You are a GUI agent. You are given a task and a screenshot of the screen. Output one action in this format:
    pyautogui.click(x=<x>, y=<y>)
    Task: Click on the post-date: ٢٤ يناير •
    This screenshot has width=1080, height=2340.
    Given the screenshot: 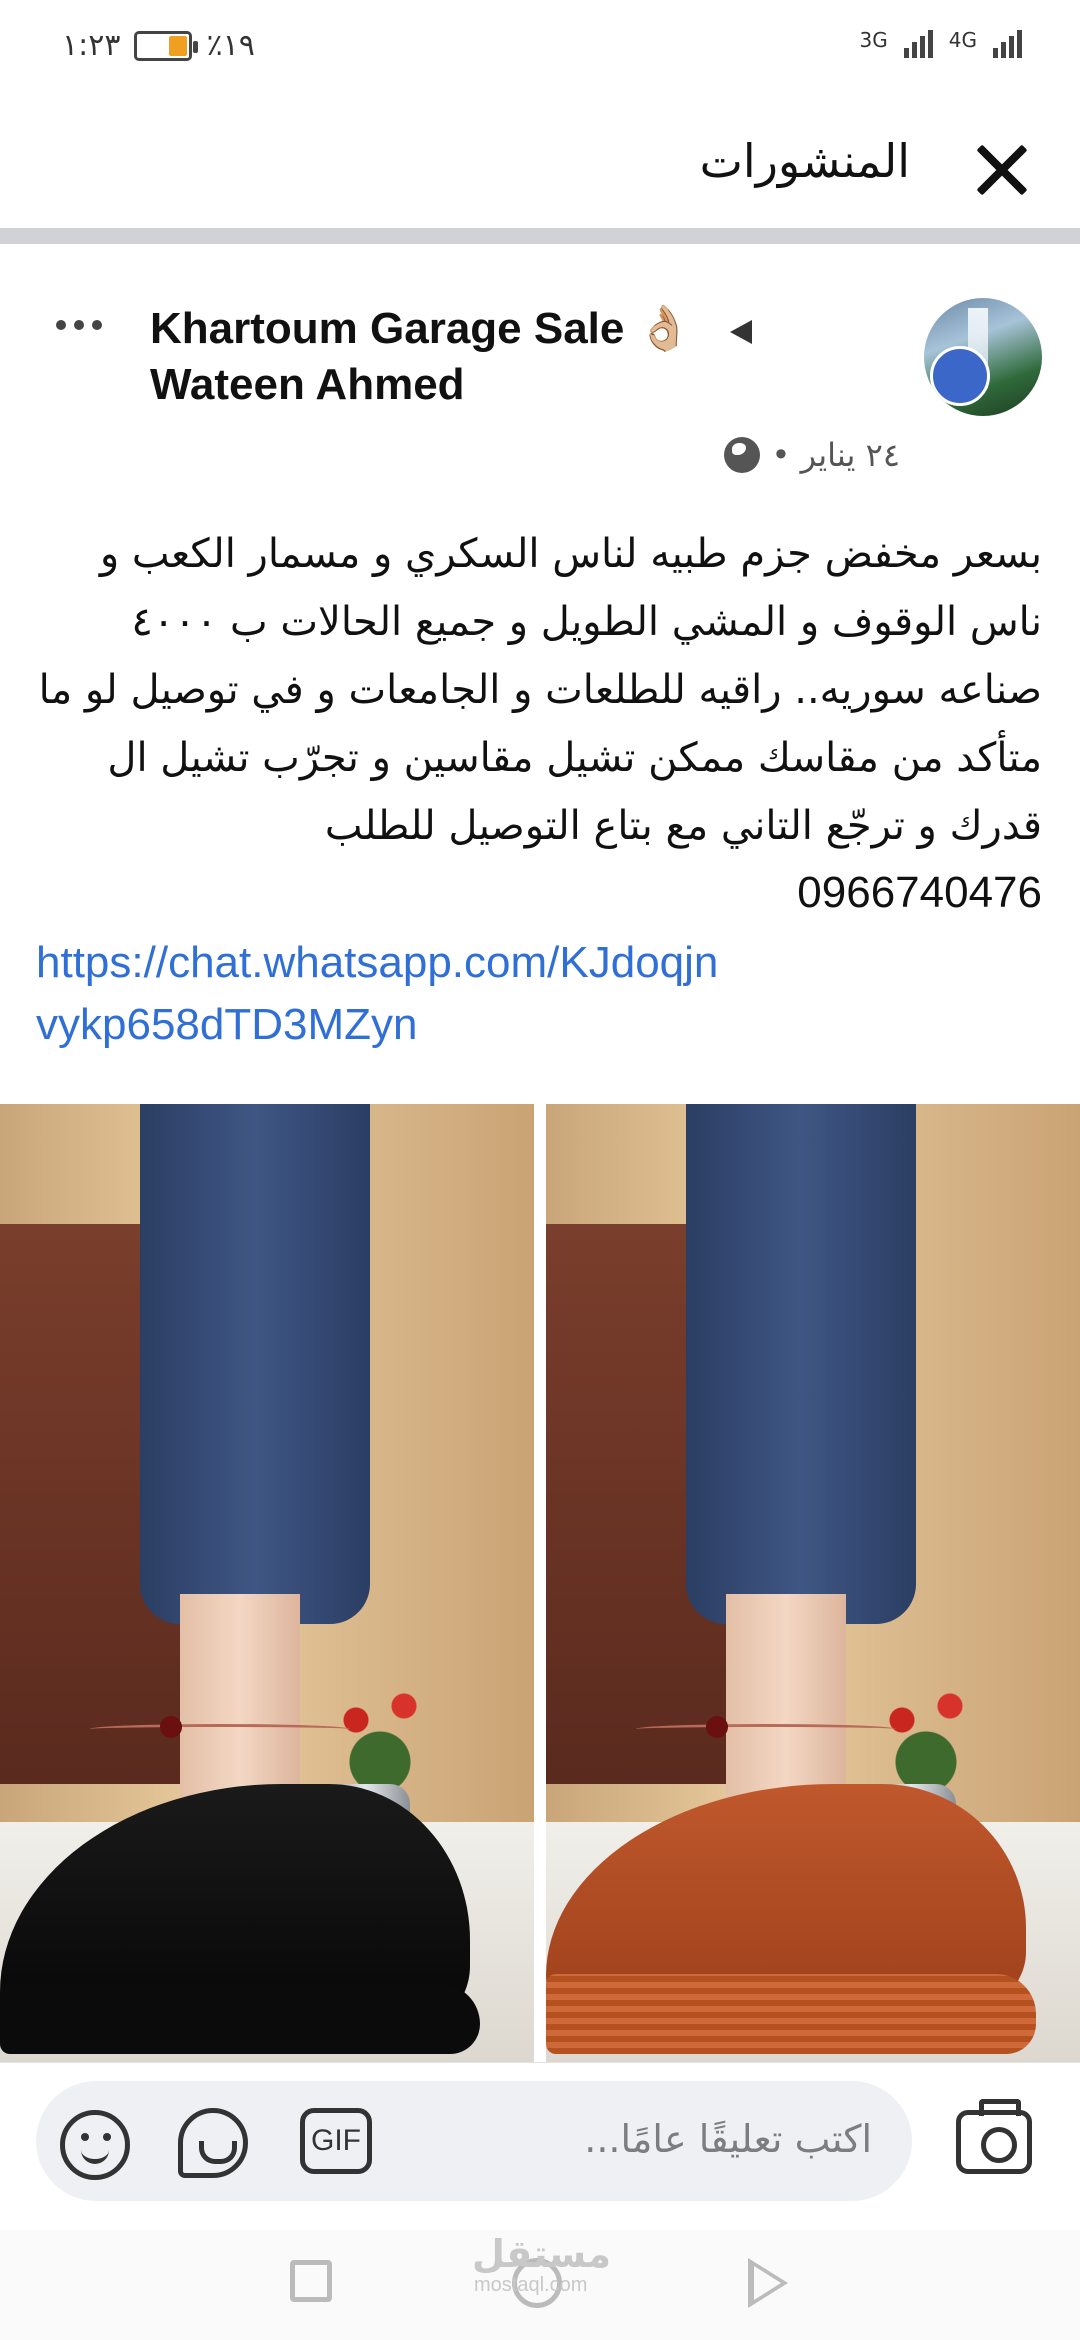 What is the action you would take?
    pyautogui.click(x=836, y=455)
    